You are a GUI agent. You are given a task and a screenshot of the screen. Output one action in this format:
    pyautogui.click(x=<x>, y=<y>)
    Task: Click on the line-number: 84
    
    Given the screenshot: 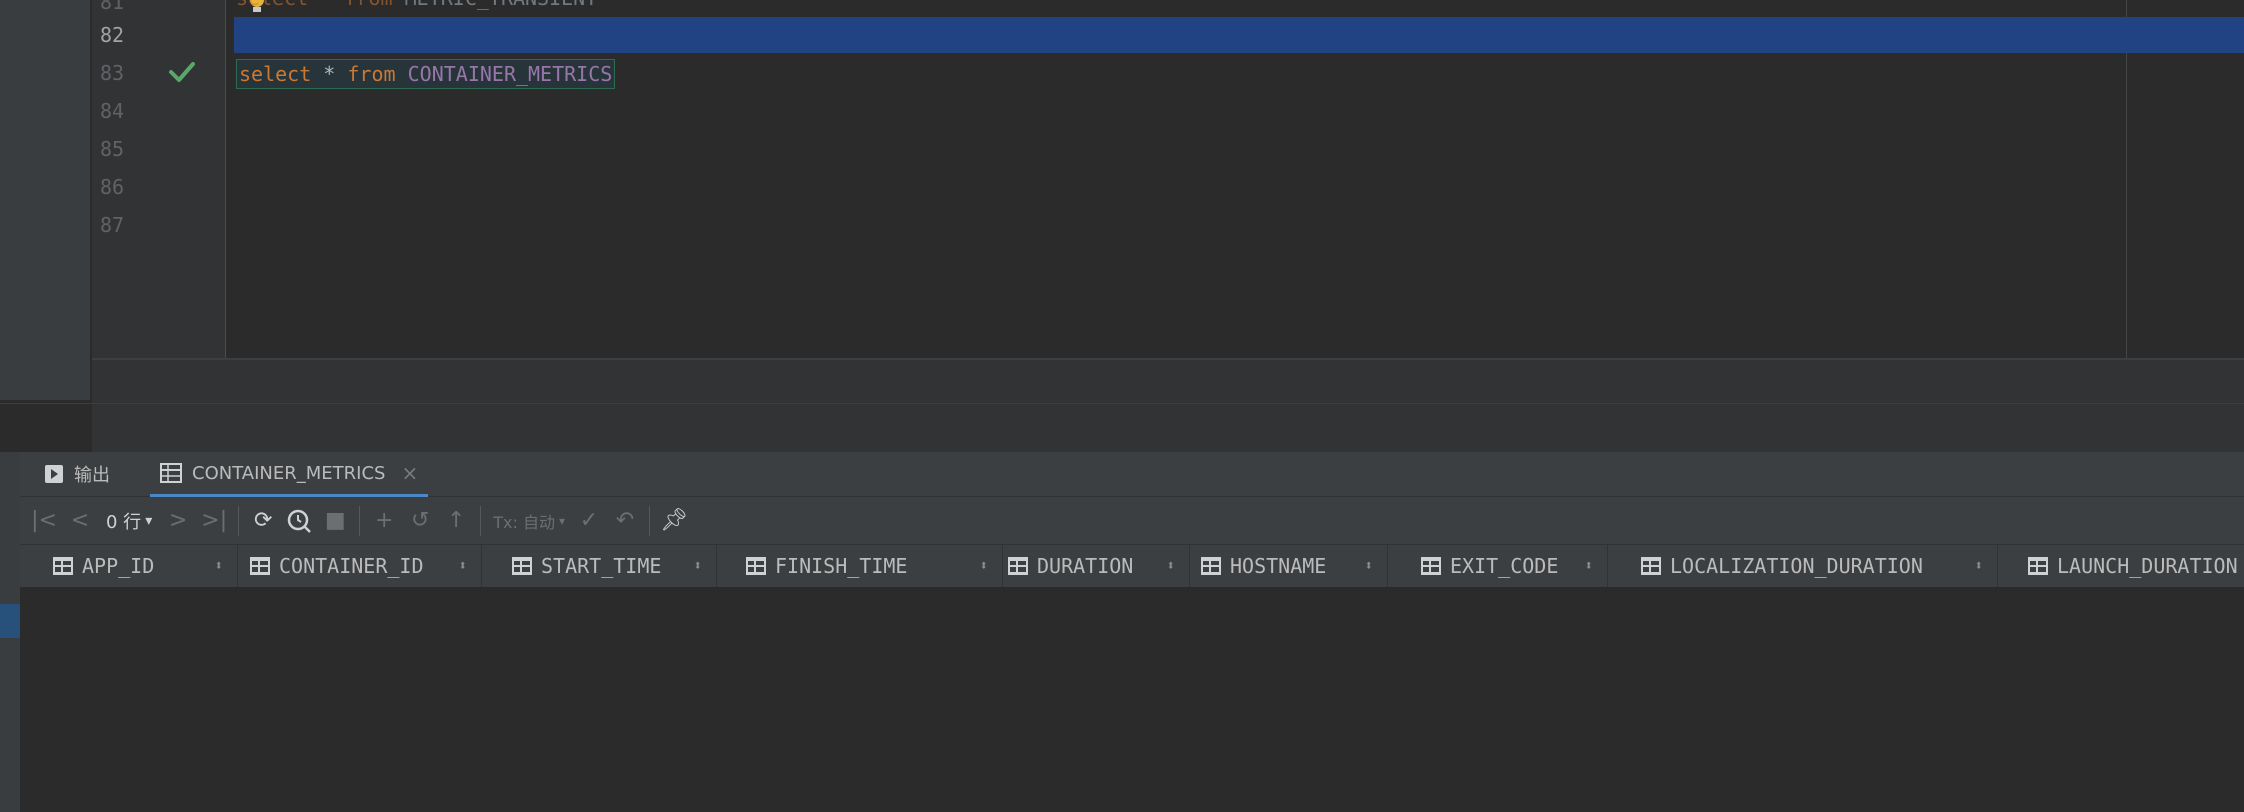 What is the action you would take?
    pyautogui.click(x=112, y=111)
    